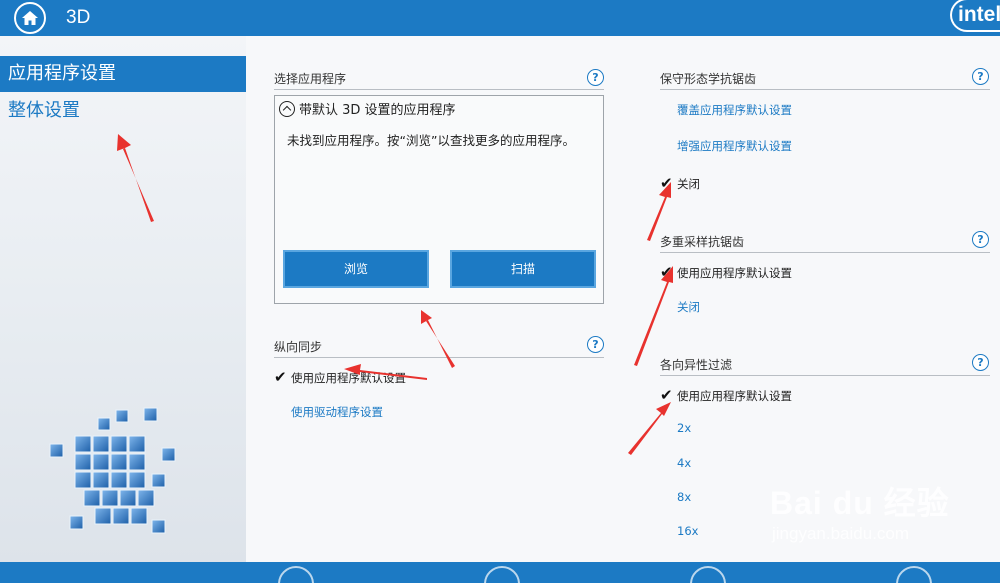  Describe the element at coordinates (439, 348) in the screenshot. I see `section-title-vsync: 纵向同步` at that location.